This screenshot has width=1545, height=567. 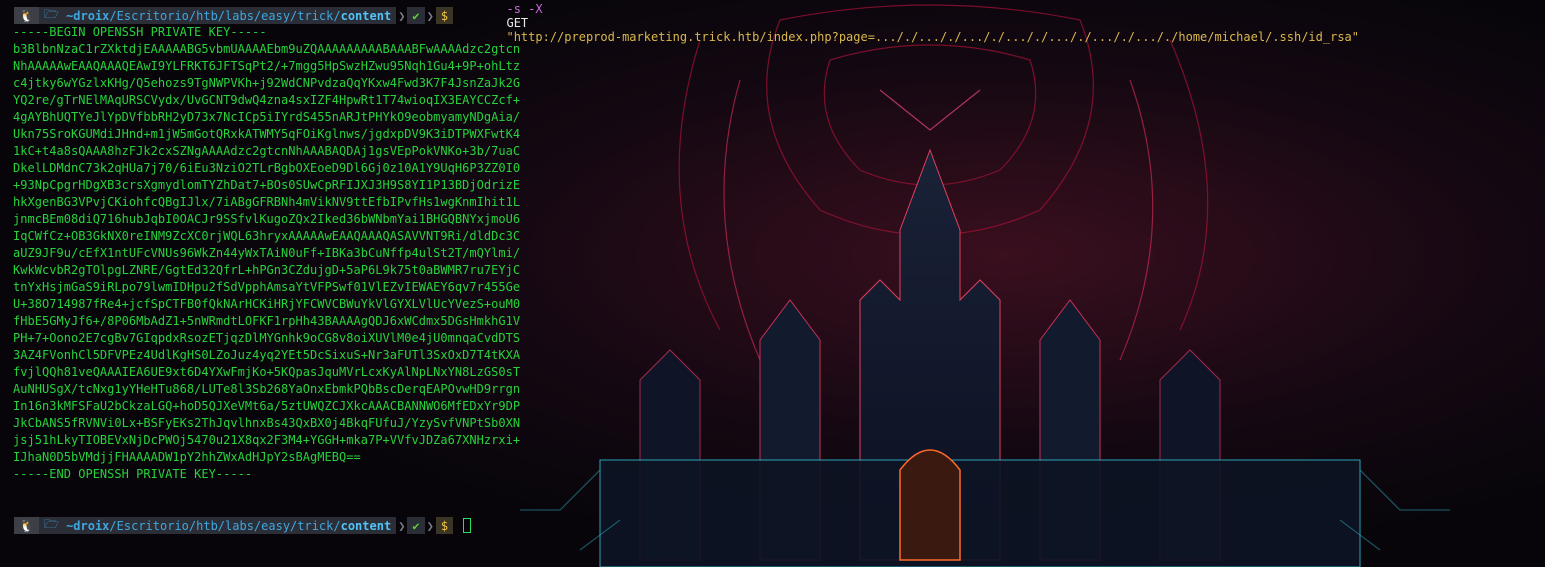 I want to click on command-method: GET, so click(x=517, y=22).